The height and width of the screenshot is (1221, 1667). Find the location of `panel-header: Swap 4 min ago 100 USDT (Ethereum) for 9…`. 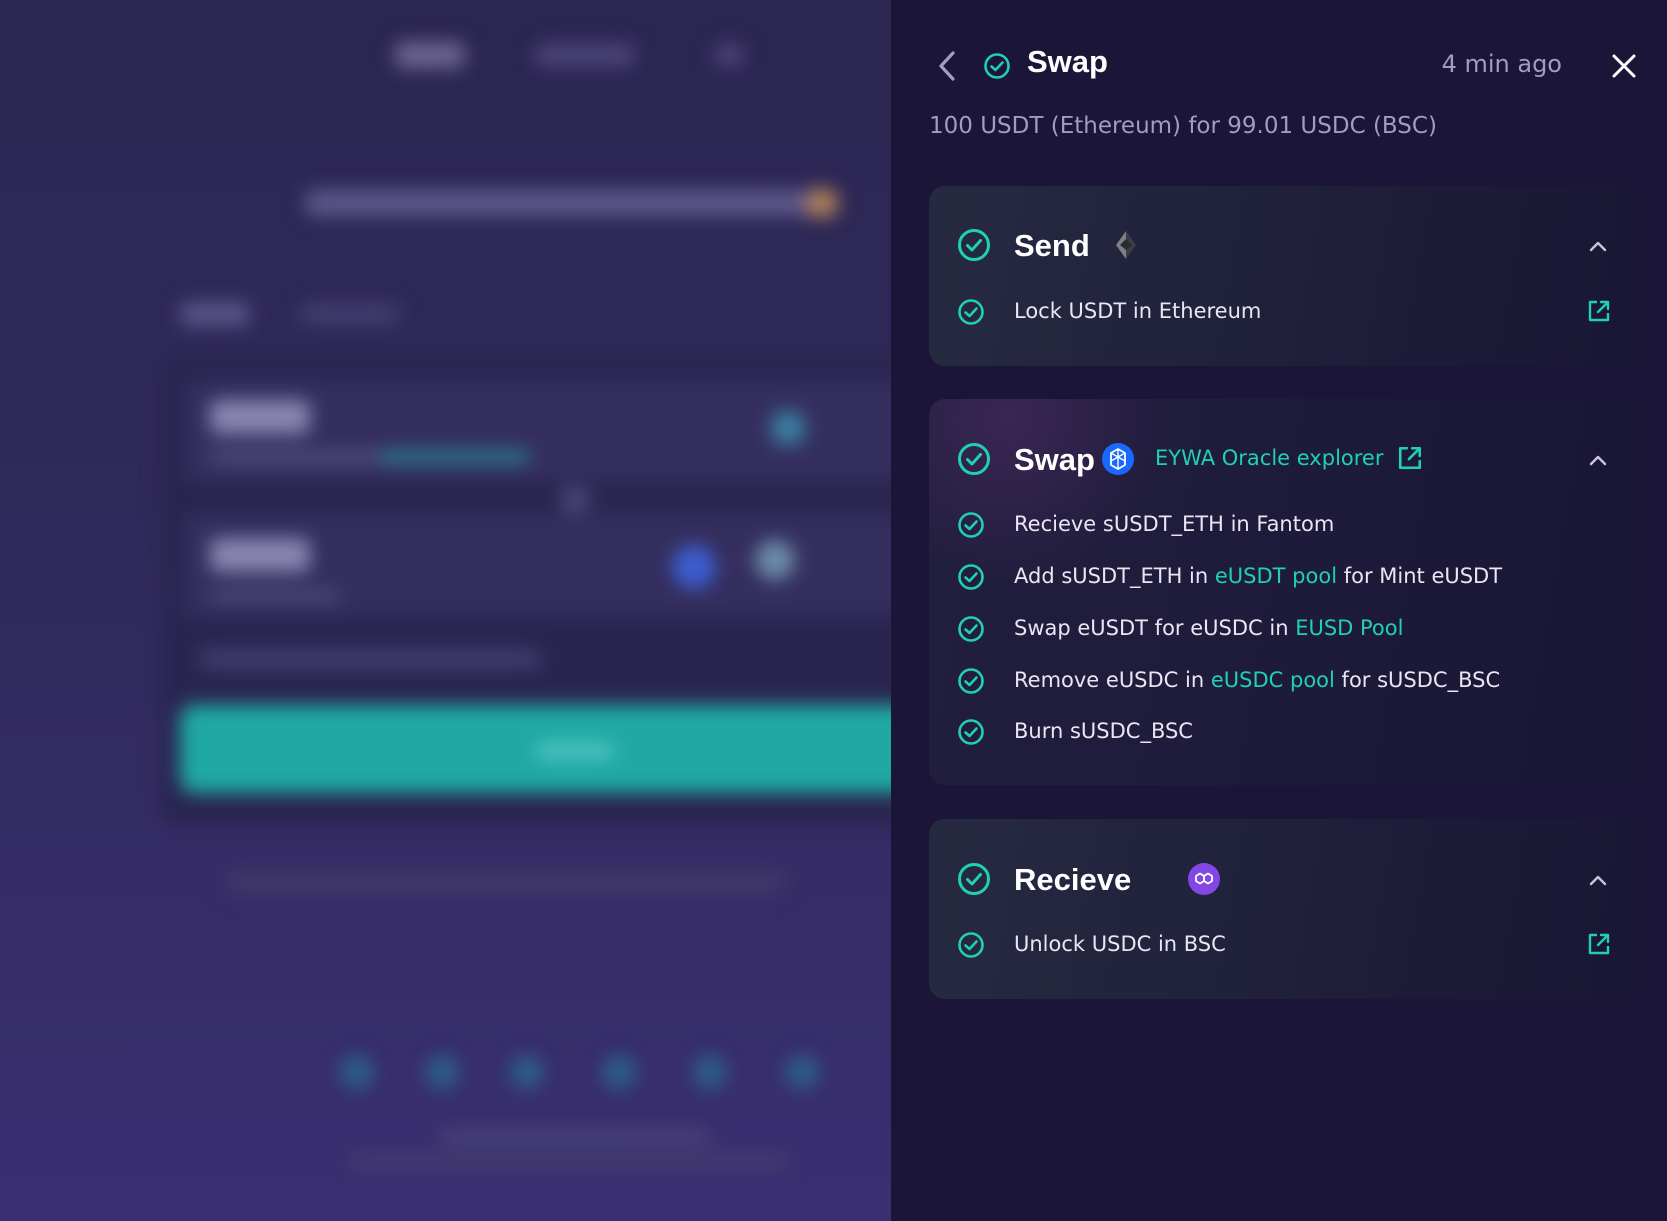

panel-header: Swap 4 min ago 100 USDT (Ethereum) for 9… is located at coordinates (1279, 69).